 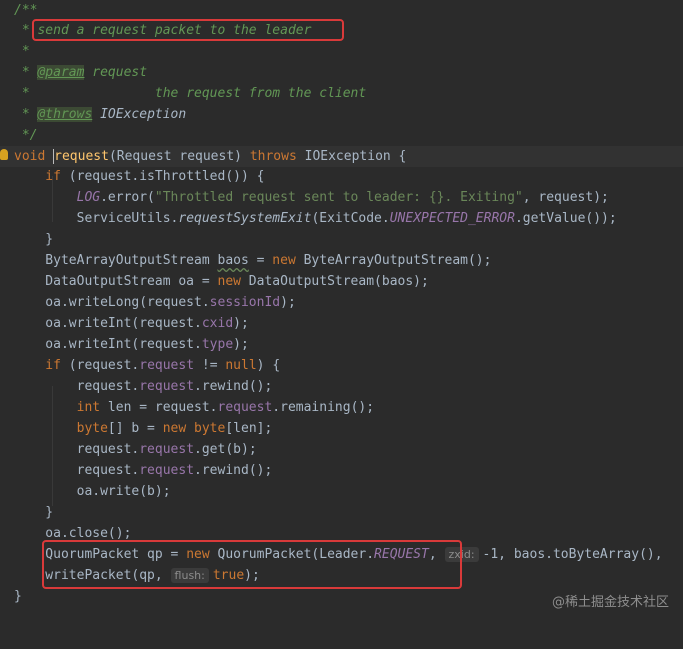 What do you see at coordinates (610, 602) in the screenshot?
I see `watermark: @稀土掘金技术社区` at bounding box center [610, 602].